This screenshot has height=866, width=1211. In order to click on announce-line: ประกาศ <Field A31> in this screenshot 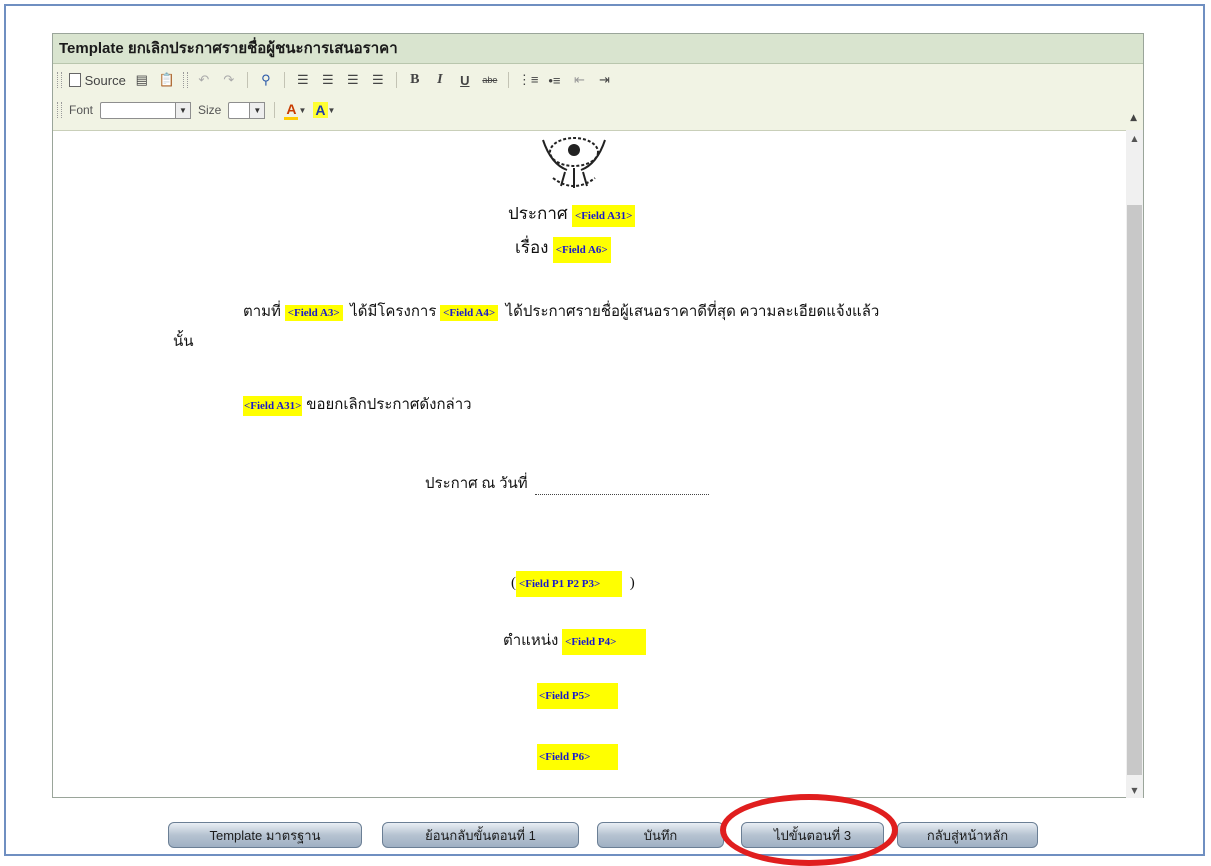, I will do `click(572, 213)`.